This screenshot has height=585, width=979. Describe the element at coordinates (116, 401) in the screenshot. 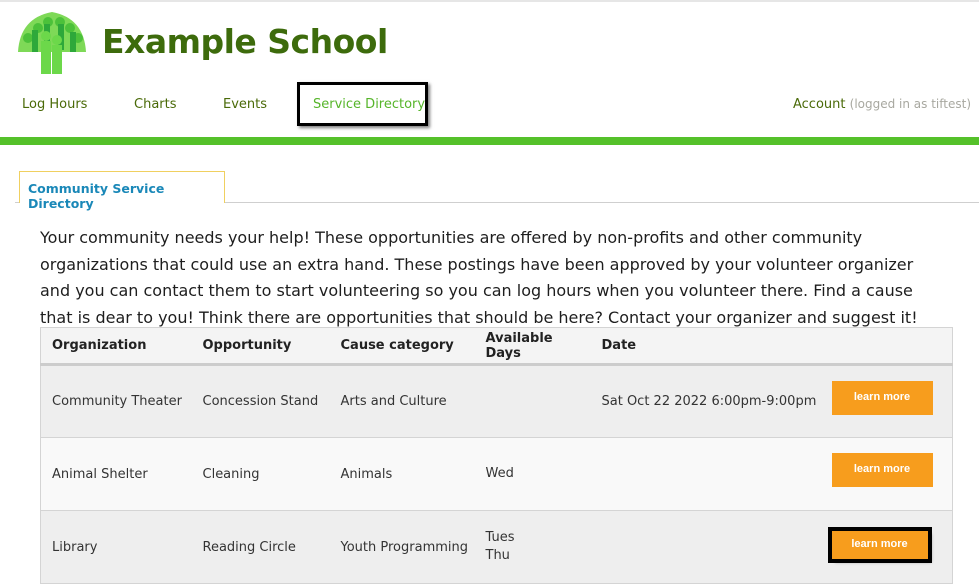

I see `cell-organization: Community Theater` at that location.